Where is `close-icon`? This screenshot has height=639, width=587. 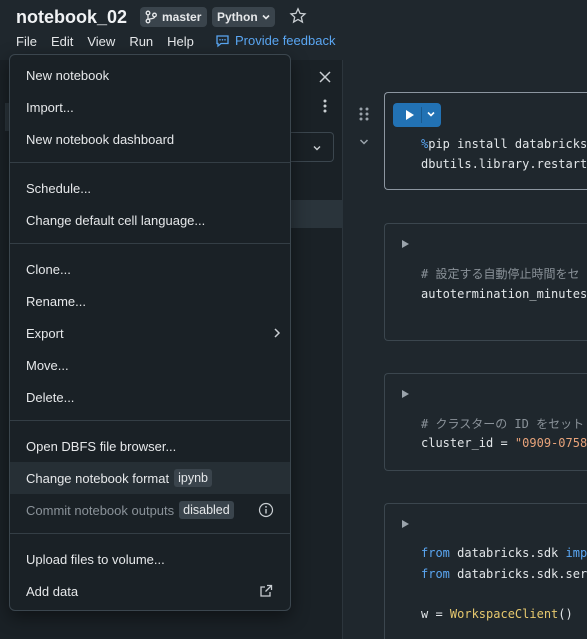
close-icon is located at coordinates (325, 77).